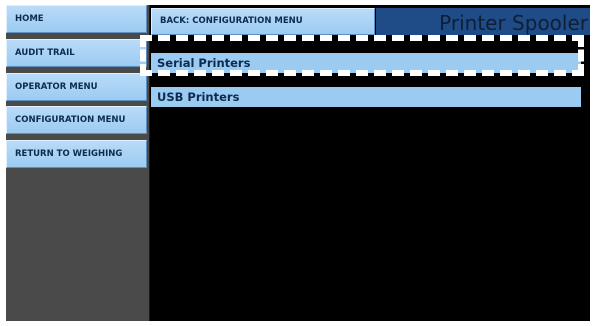 The image size is (594, 326). I want to click on page-title: Printer Spooler, so click(513, 23).